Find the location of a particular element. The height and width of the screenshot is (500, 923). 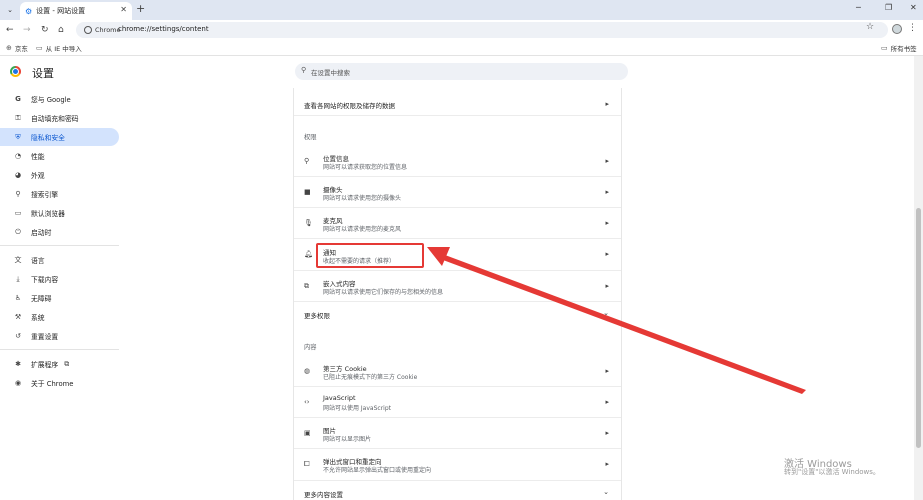

content-sub: 网站可以显示图片 is located at coordinates (347, 439).